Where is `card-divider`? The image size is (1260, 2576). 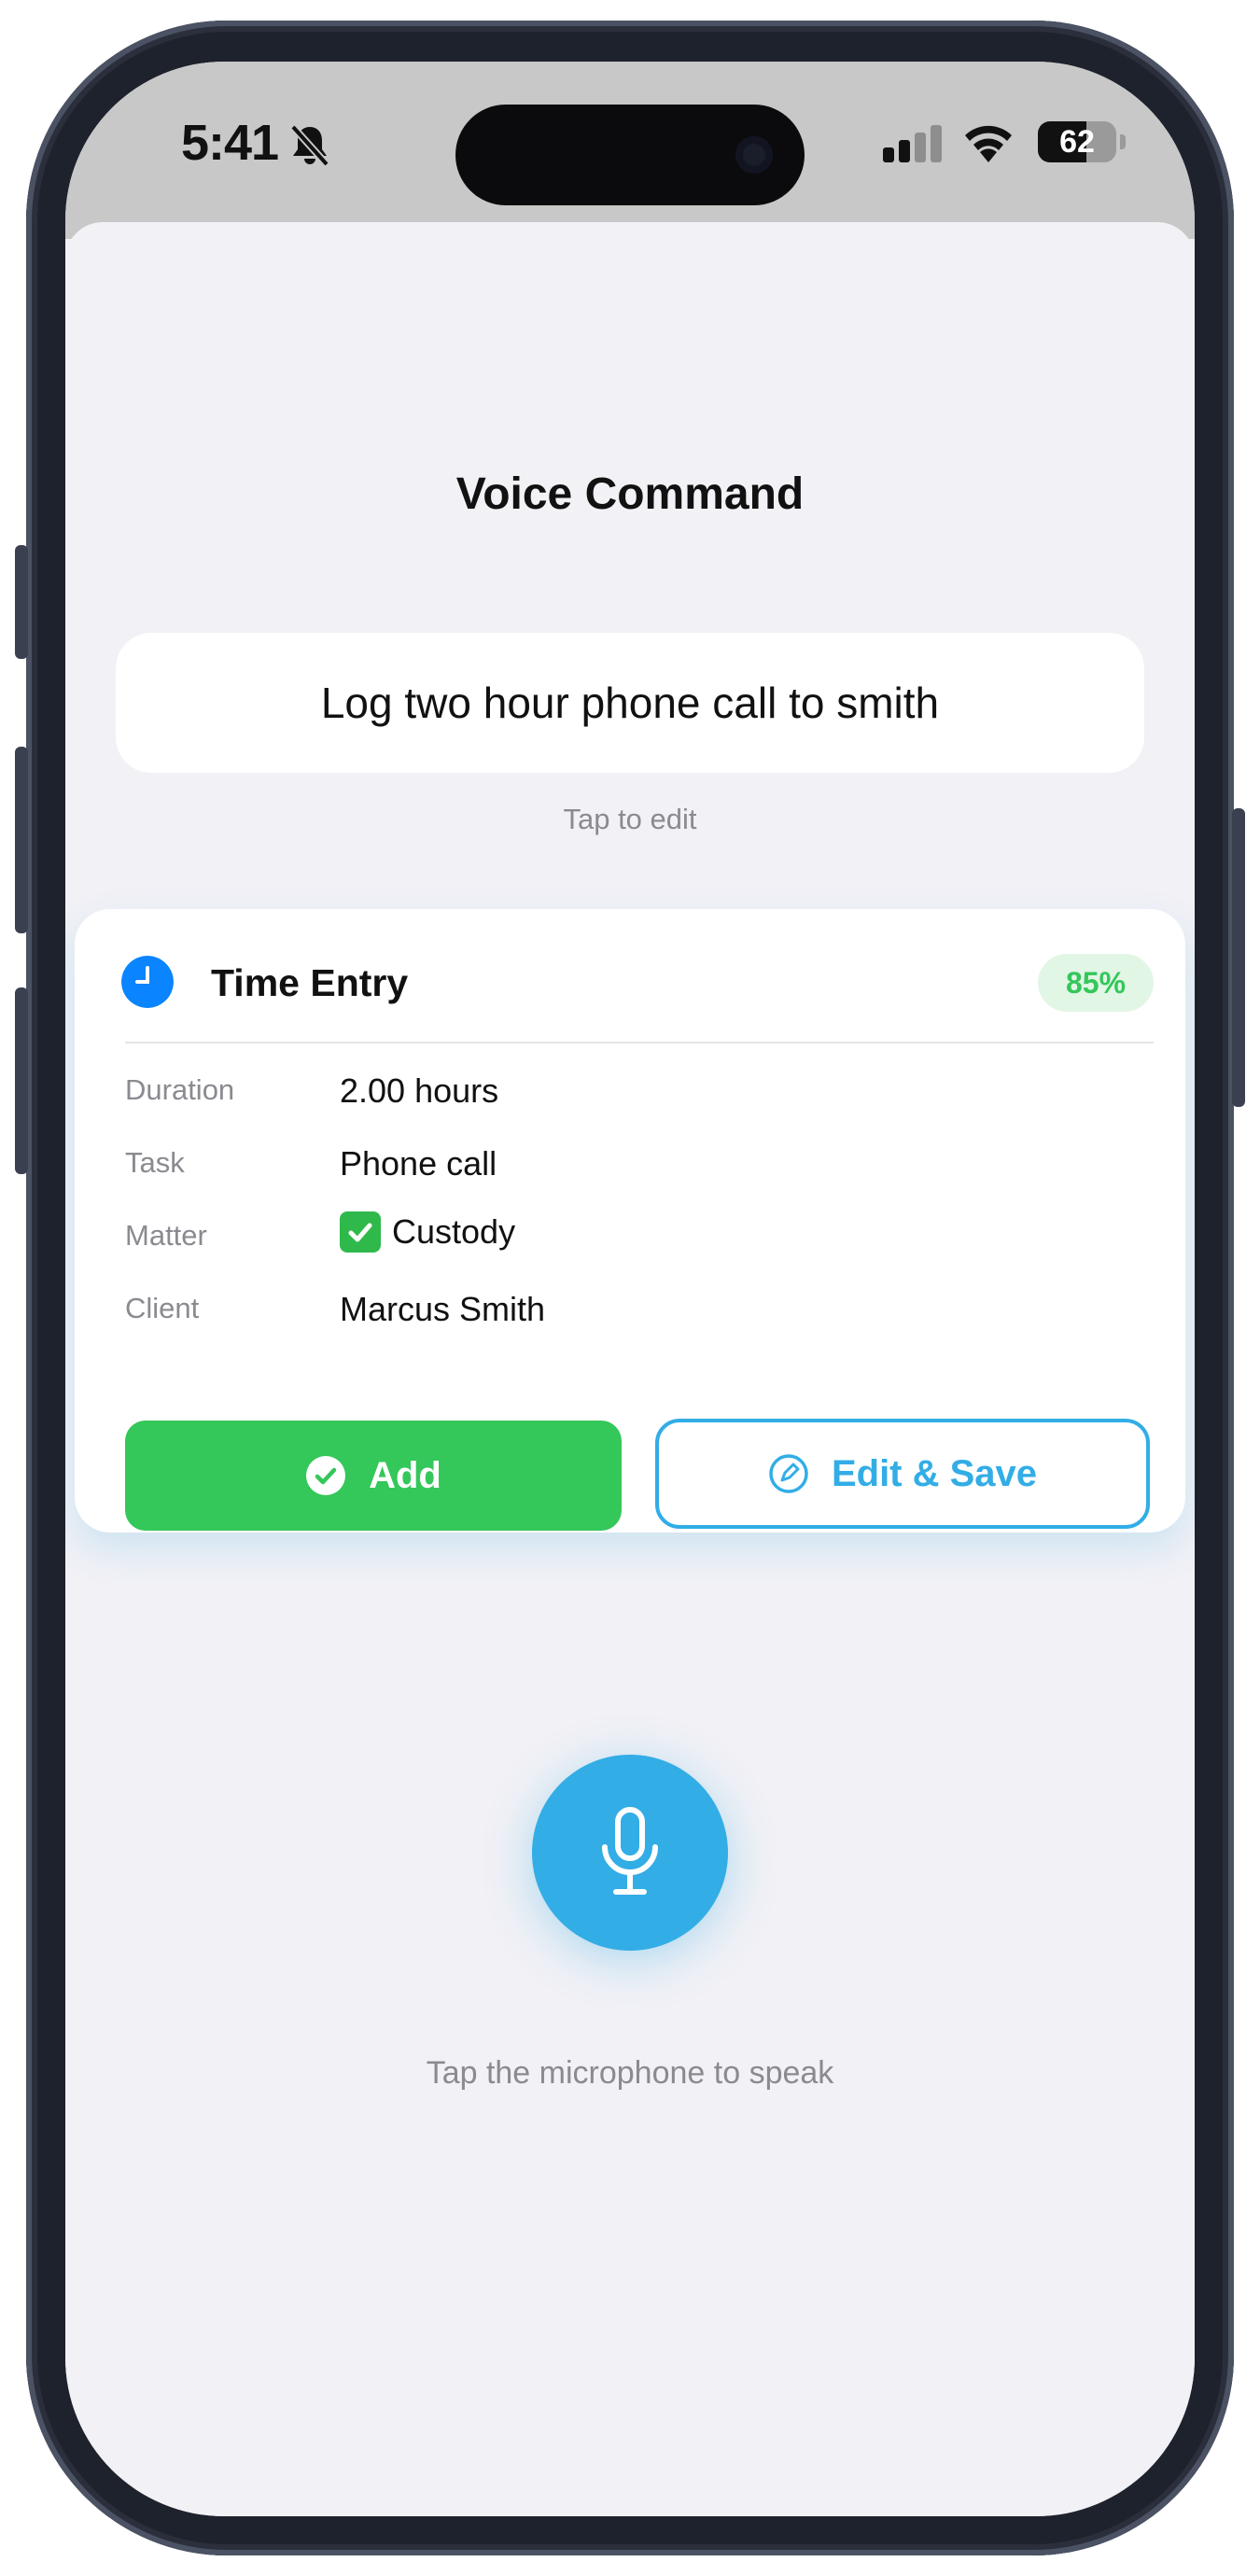 card-divider is located at coordinates (639, 1042).